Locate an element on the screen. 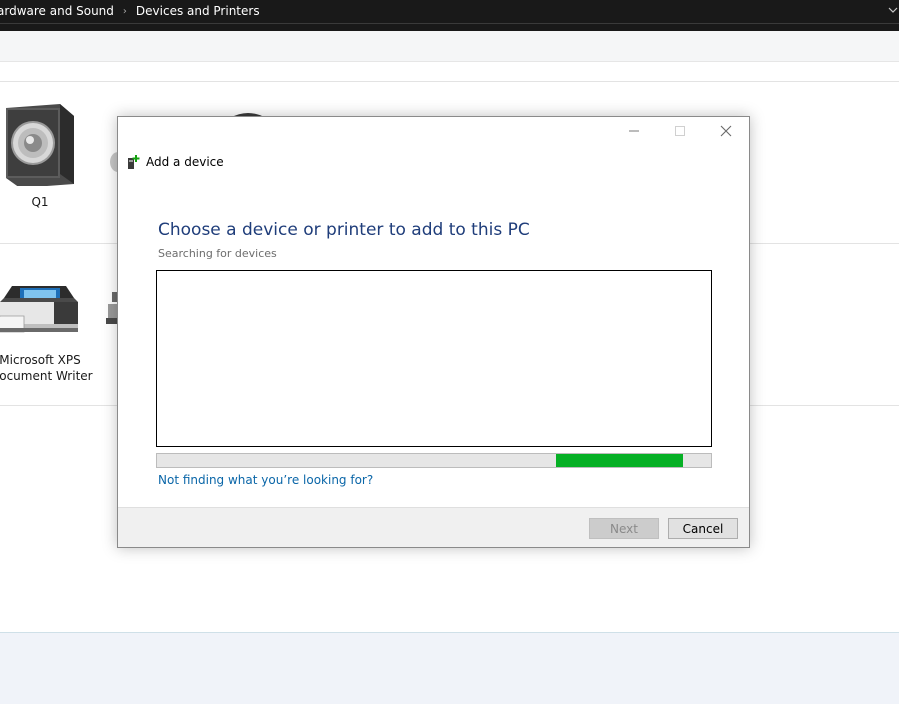 This screenshot has width=899, height=704. device-microsoft-xps-document-writer: Microsoft XPS Document Writer is located at coordinates (46, 332).